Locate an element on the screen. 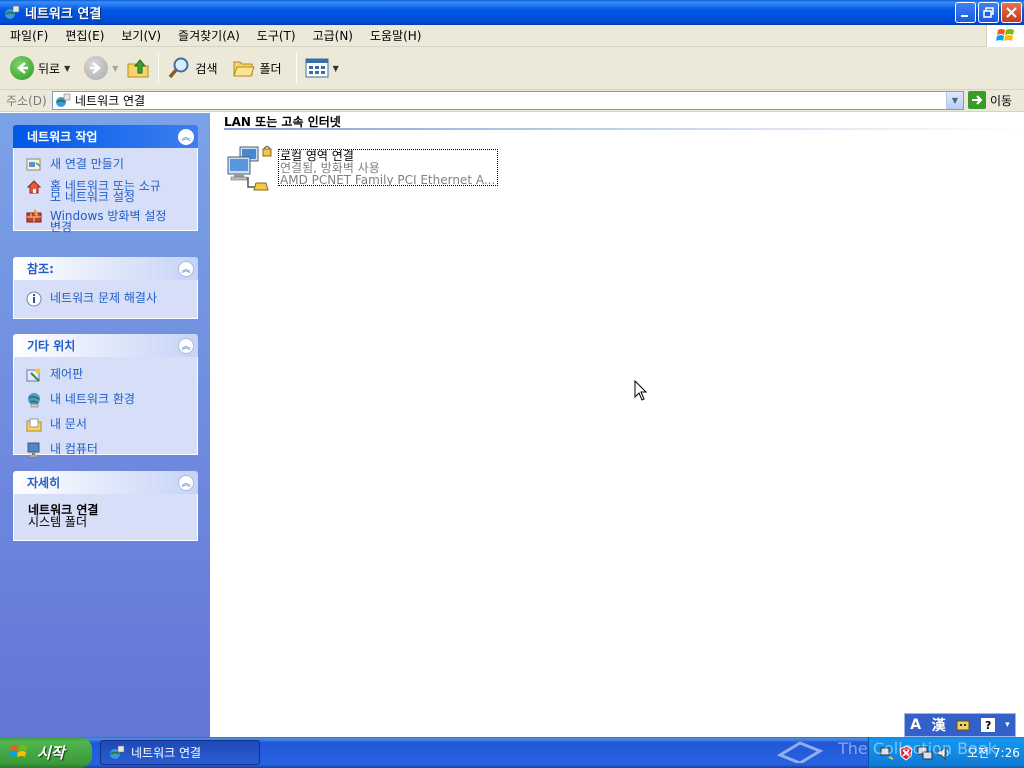  place-my-documents: 내 문서 is located at coordinates (107, 425).